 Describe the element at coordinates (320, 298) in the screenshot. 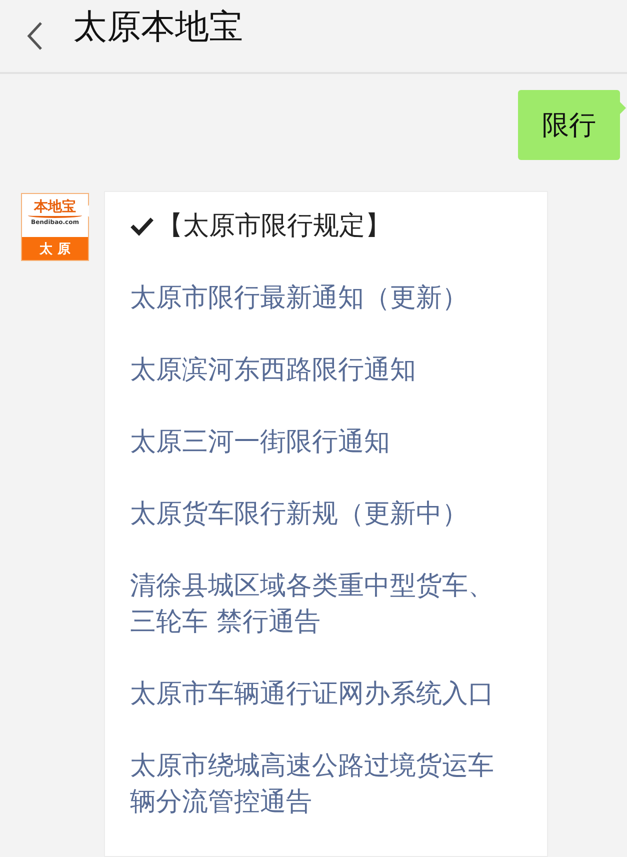

I see `article-link: 太原市限行最新通知（更新）` at that location.